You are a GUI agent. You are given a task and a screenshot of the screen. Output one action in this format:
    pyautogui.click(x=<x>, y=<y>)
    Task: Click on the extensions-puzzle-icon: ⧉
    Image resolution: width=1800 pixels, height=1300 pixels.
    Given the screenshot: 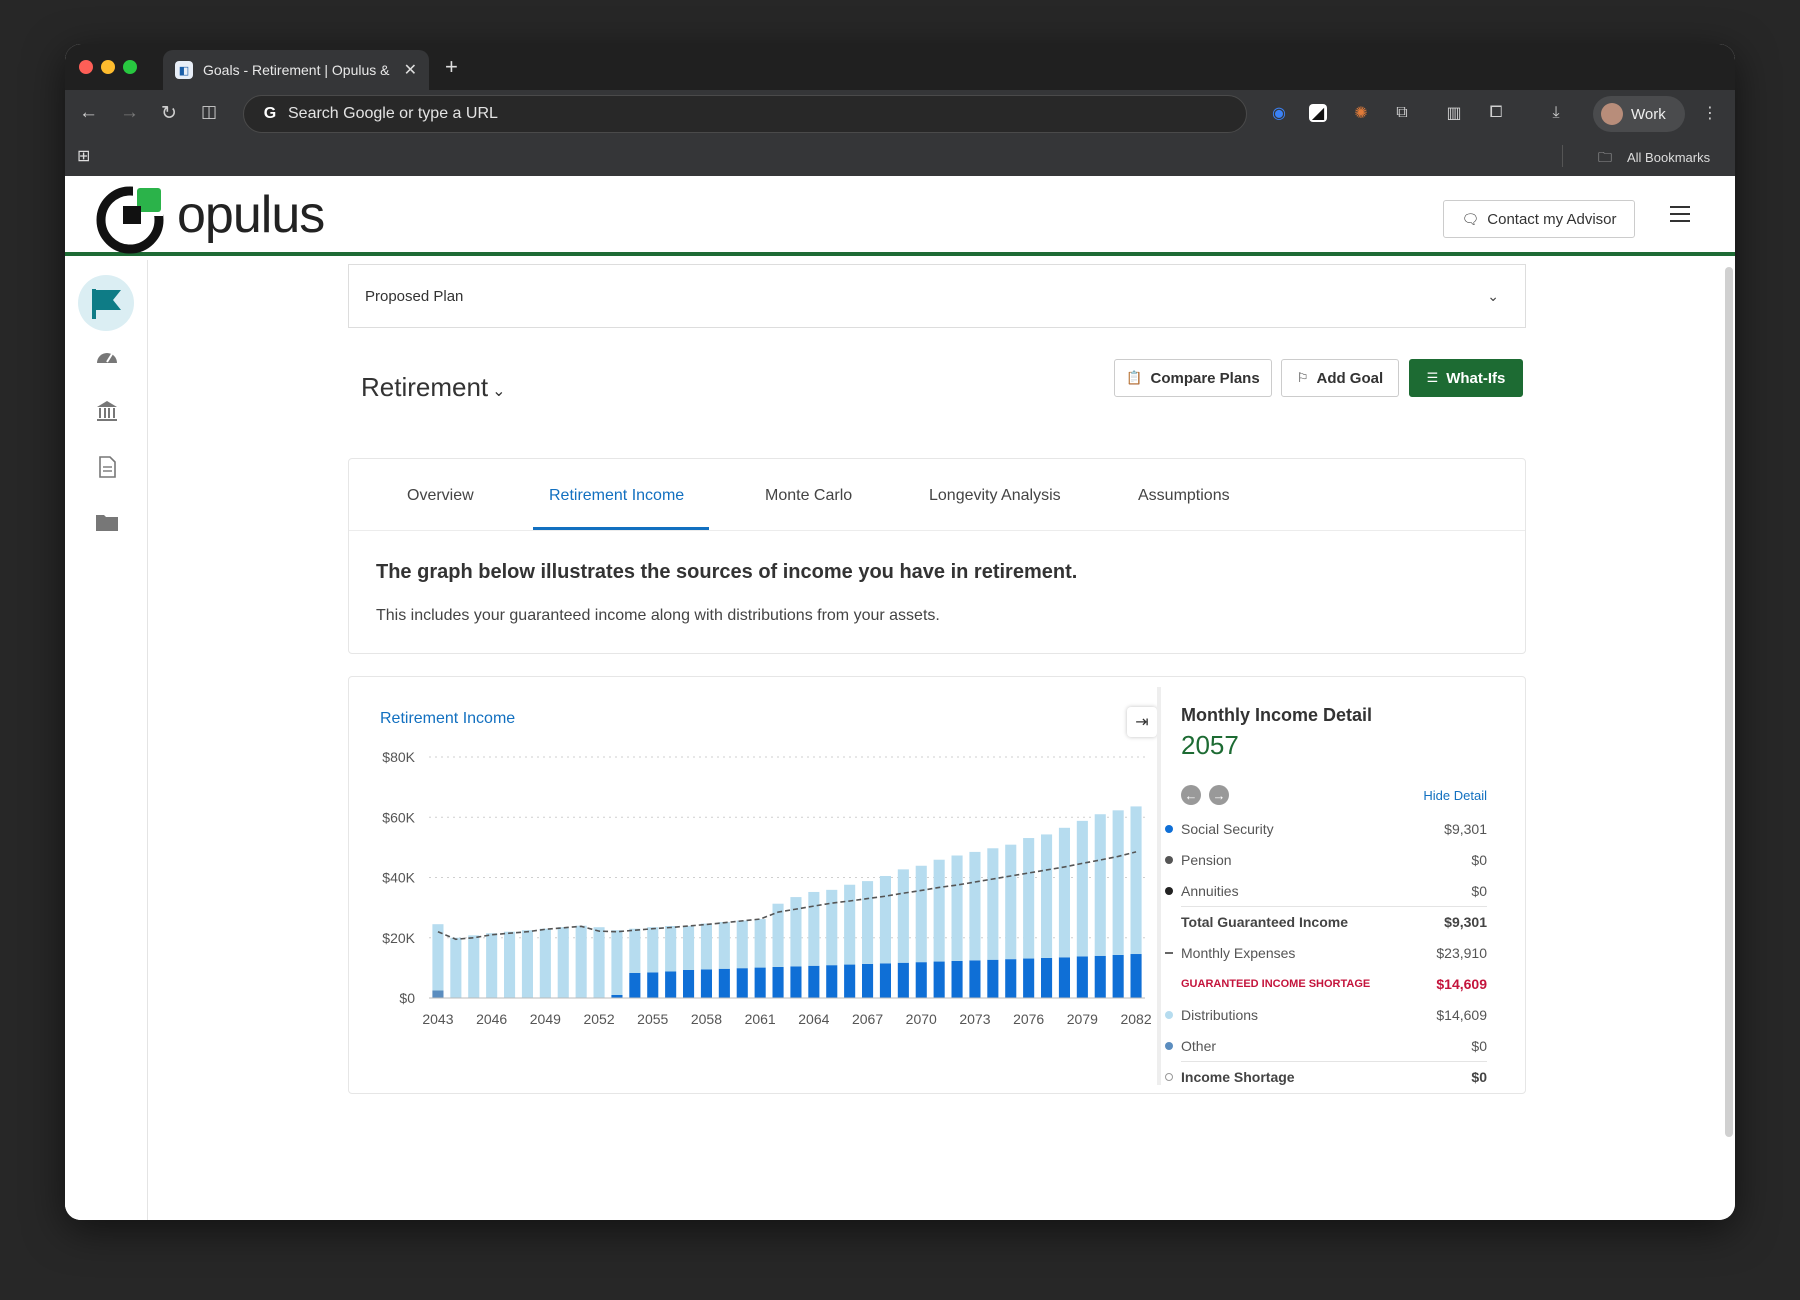 What is the action you would take?
    pyautogui.click(x=1402, y=113)
    